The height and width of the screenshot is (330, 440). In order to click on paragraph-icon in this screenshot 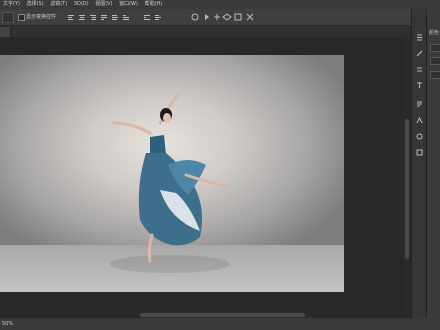, I will do `click(419, 104)`.